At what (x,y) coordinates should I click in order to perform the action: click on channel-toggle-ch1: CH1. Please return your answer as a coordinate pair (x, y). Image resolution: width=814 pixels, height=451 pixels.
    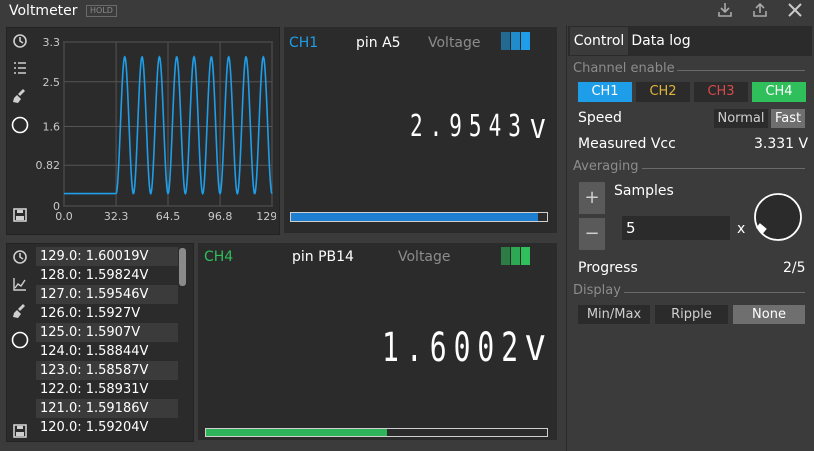
    Looking at the image, I should click on (605, 92).